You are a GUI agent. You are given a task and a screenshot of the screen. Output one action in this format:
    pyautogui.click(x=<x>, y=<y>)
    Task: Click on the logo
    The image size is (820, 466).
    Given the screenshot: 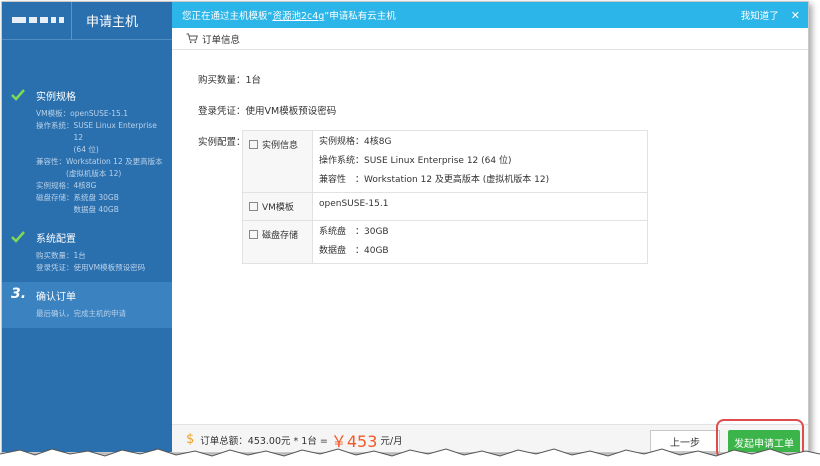 What is the action you would take?
    pyautogui.click(x=37, y=21)
    